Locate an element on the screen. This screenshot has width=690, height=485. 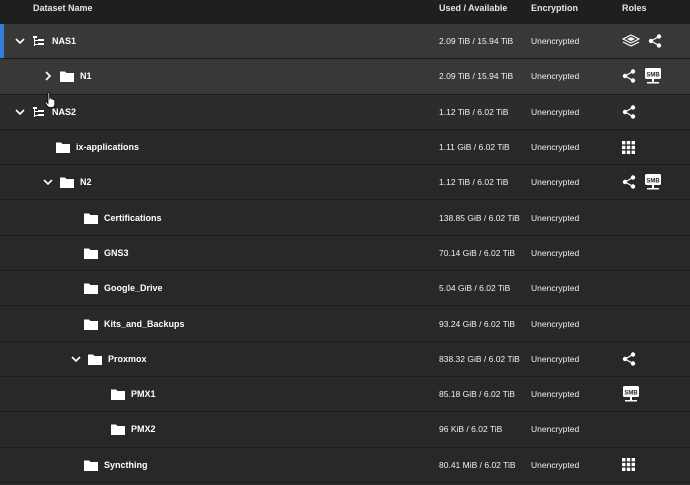
hand-cursor-icon is located at coordinates (50, 100).